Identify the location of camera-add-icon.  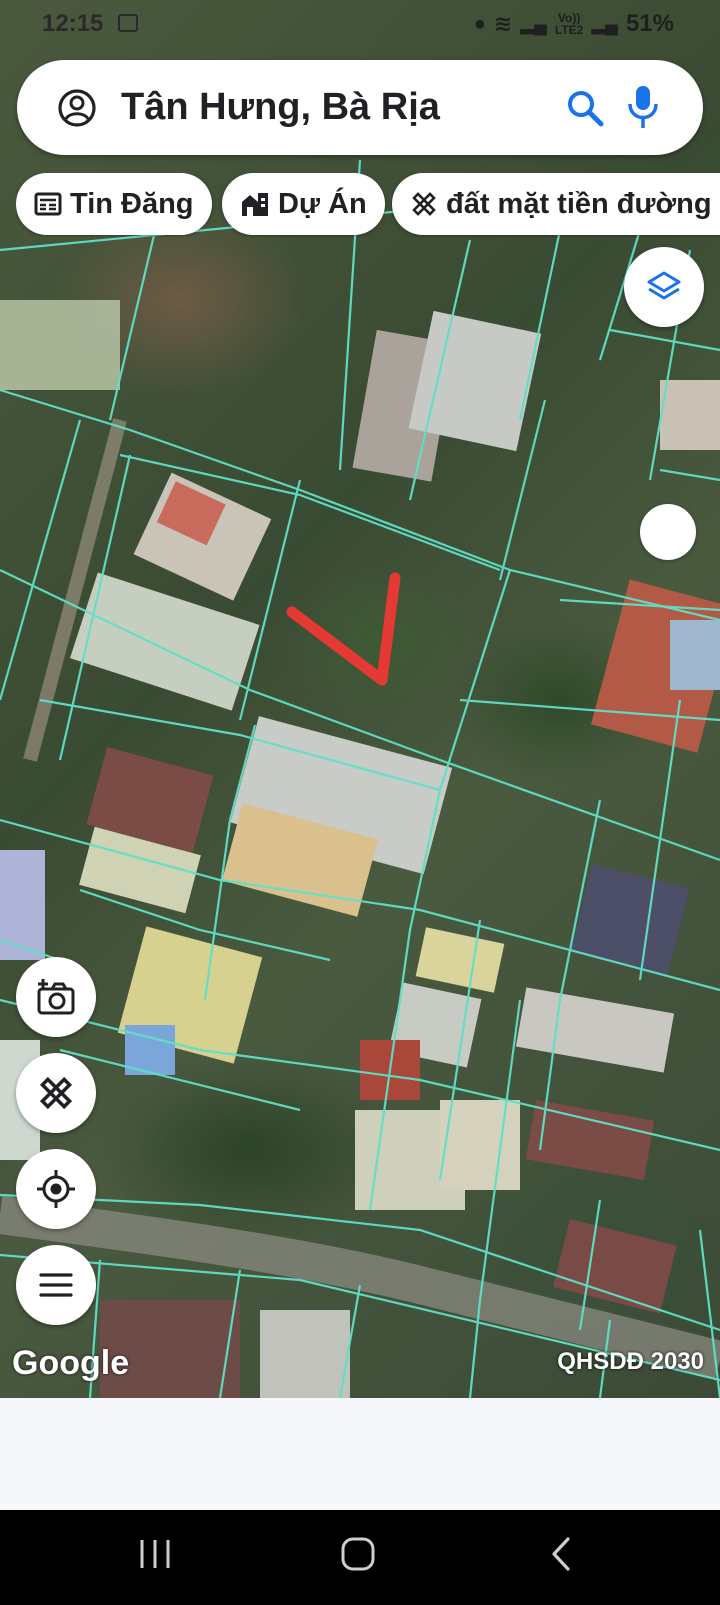
(56, 997).